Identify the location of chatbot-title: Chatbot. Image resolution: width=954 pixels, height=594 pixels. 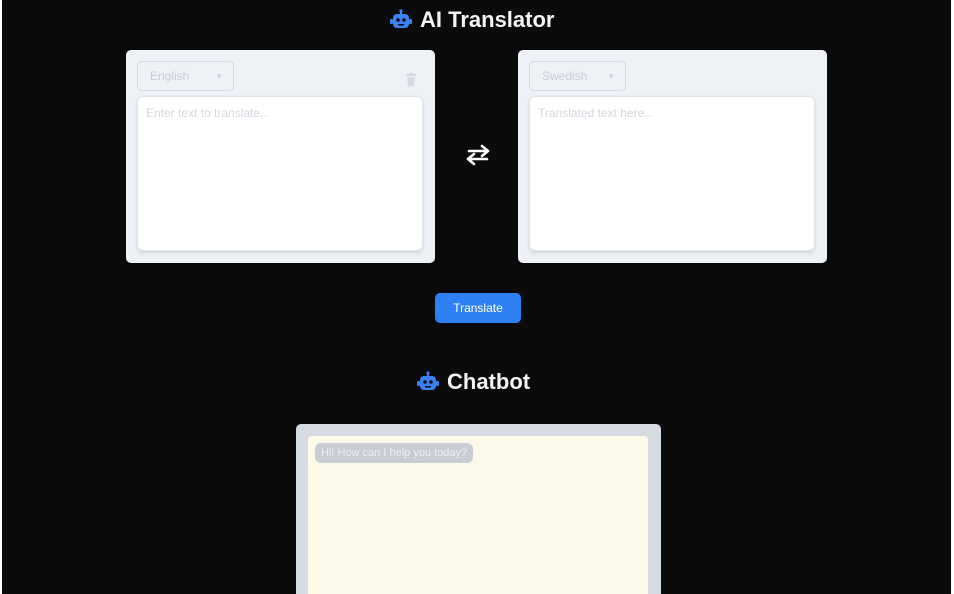
(473, 382).